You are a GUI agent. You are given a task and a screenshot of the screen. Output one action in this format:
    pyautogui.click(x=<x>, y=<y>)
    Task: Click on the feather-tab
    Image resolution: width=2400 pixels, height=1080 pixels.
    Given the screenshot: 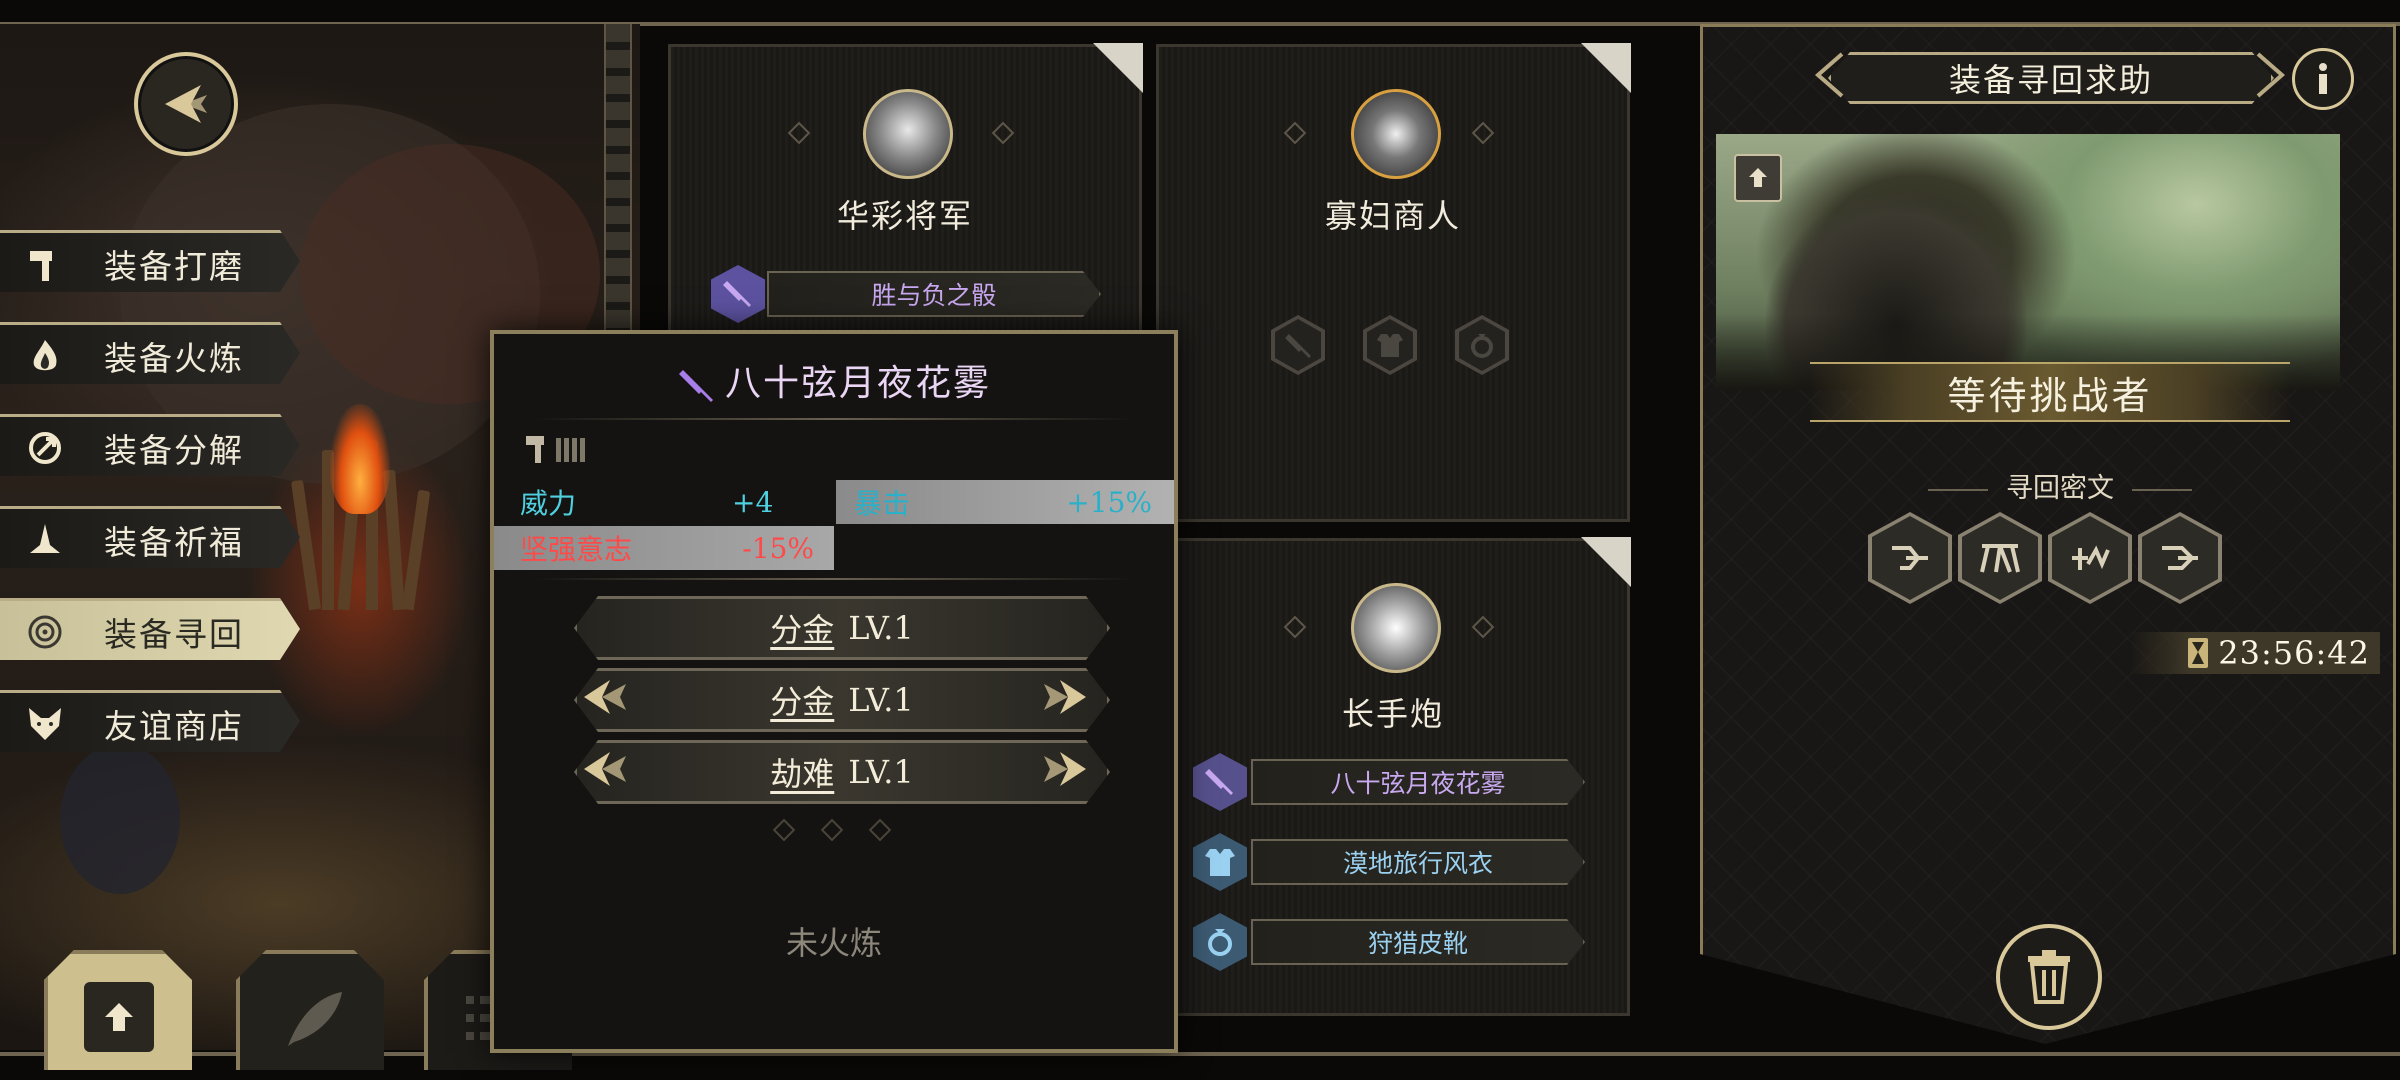 What is the action you would take?
    pyautogui.click(x=310, y=1010)
    